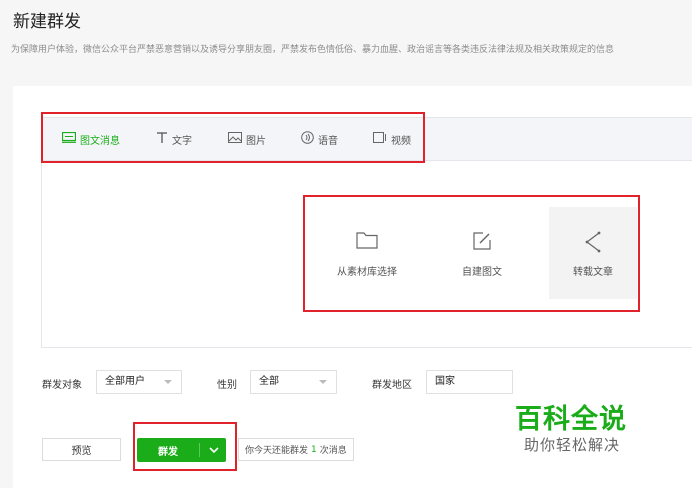 Image resolution: width=692 pixels, height=488 pixels. I want to click on tab-video-label: 视频, so click(401, 141).